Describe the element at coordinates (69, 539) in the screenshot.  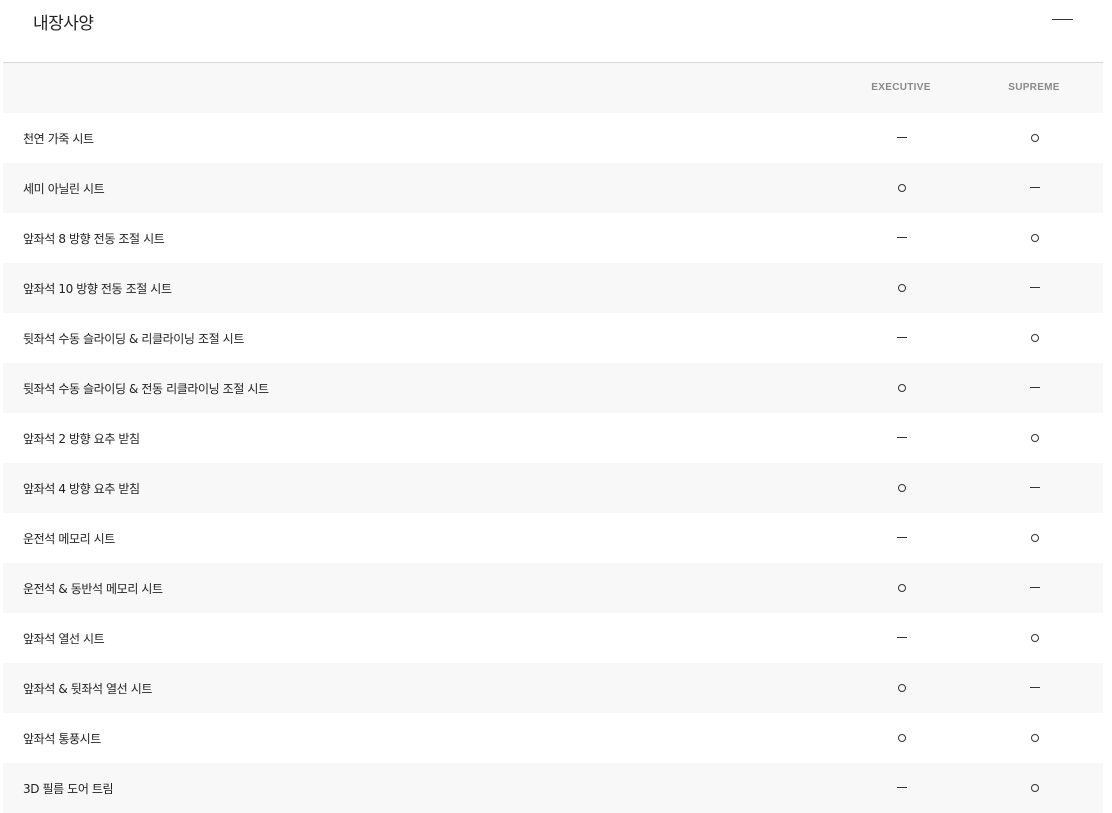
I see `feature-label: 운전석 메모리 시트` at that location.